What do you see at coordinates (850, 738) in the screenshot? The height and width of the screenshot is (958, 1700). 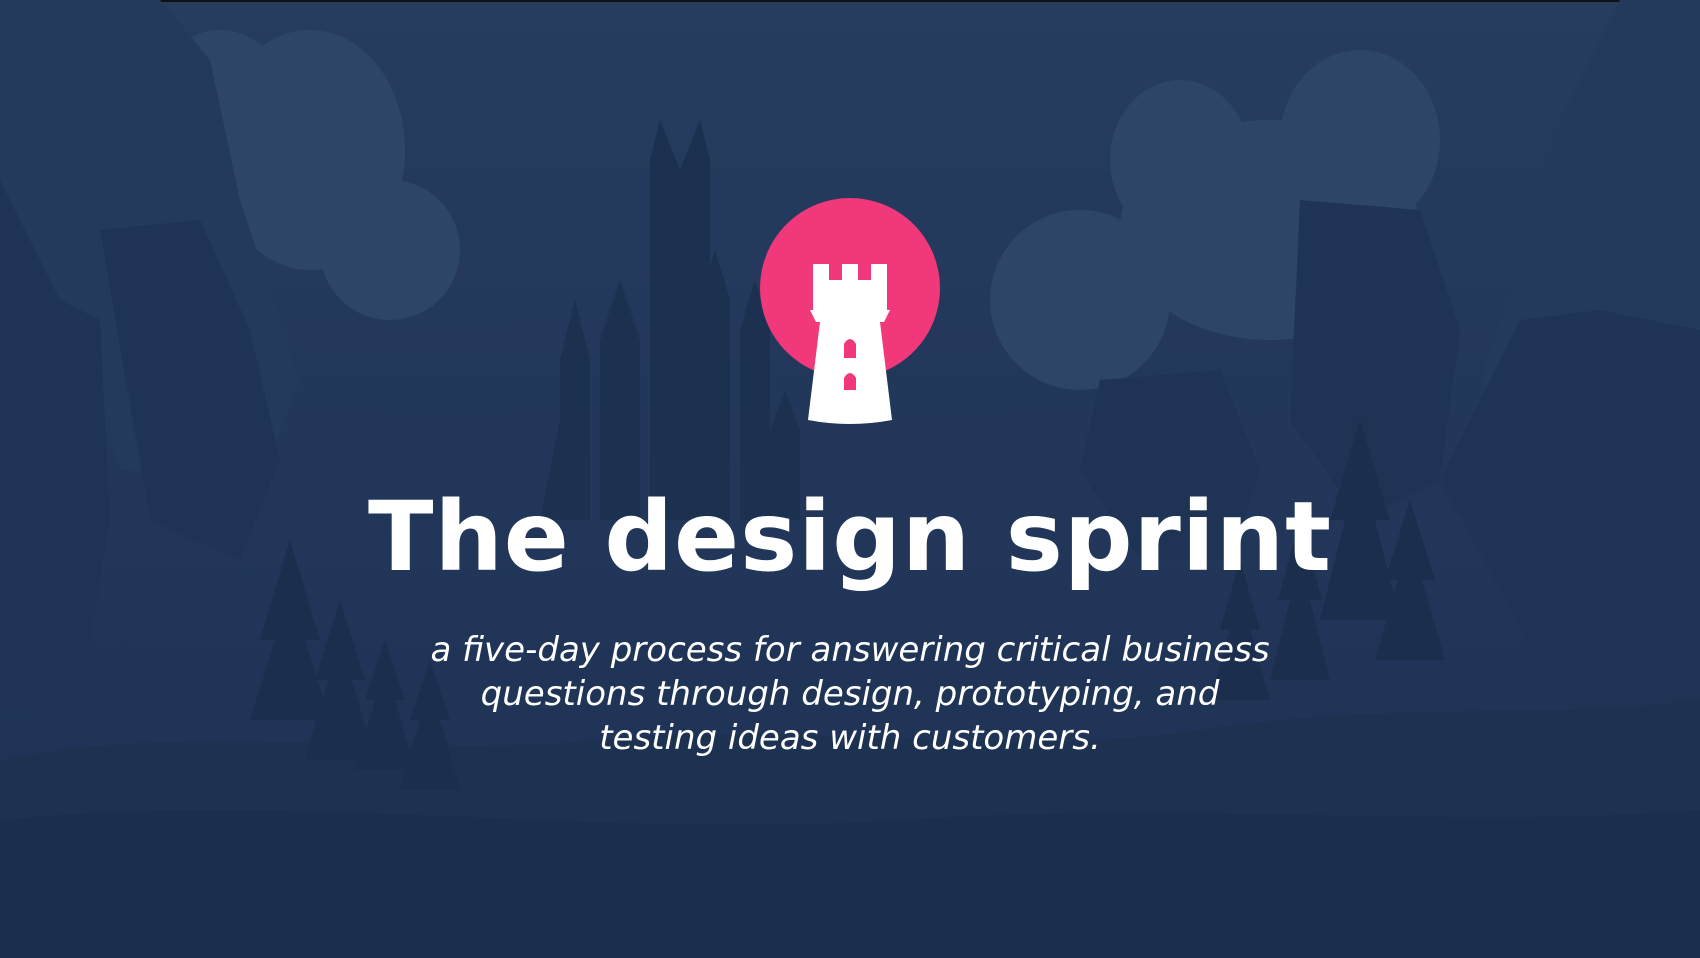 I see `subtitle-line: testing ideas with customers.` at bounding box center [850, 738].